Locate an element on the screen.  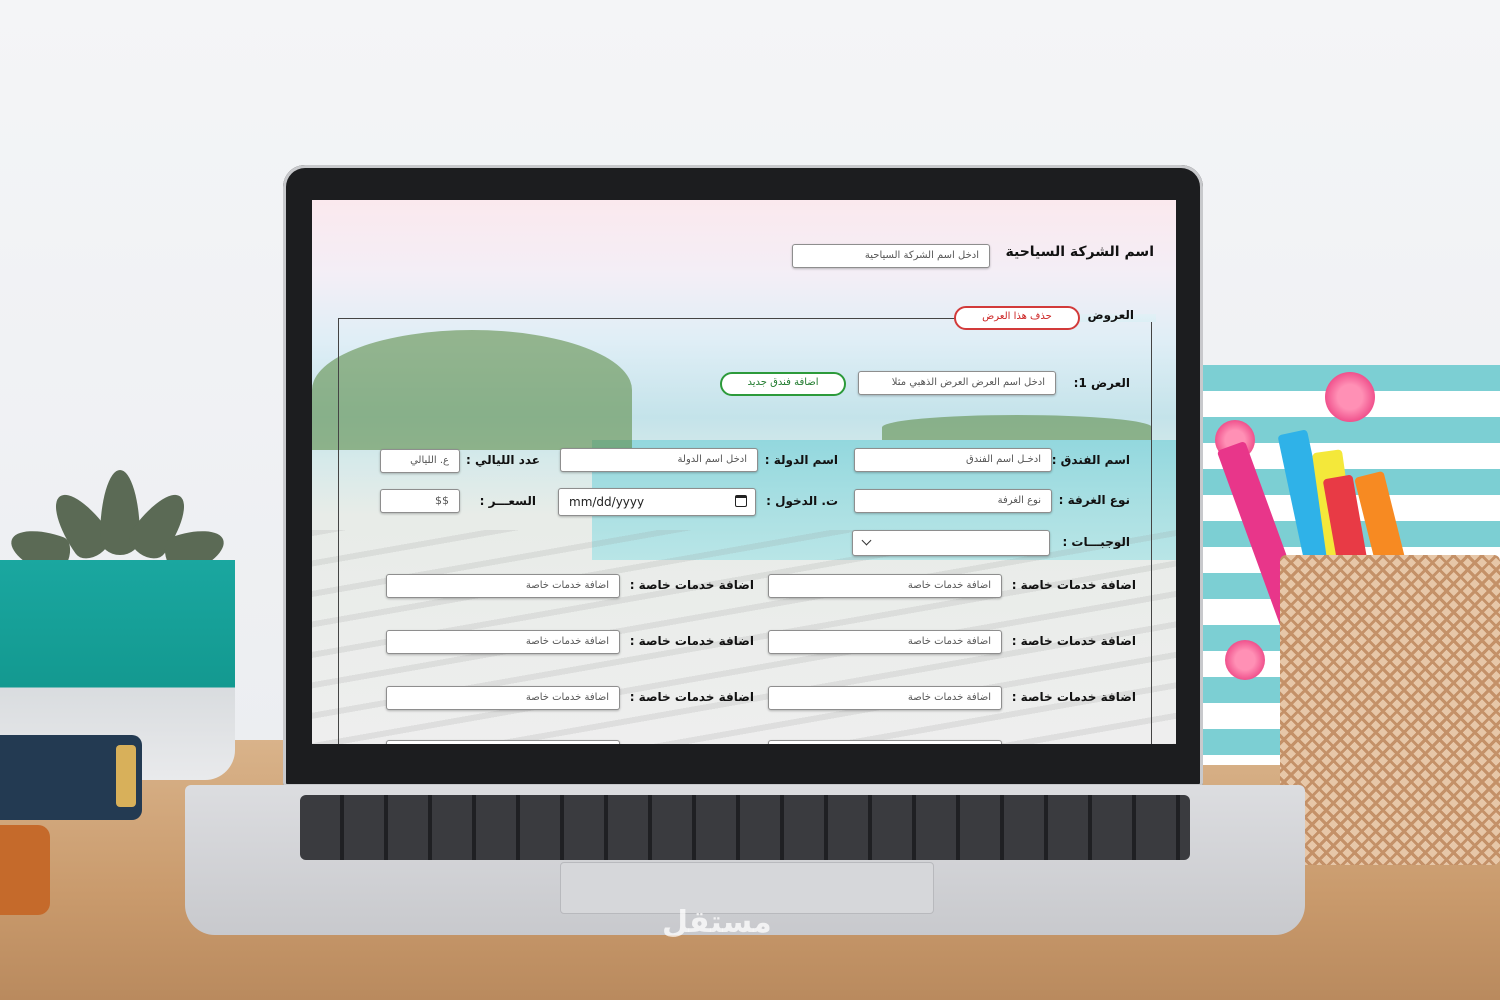
laptop-keyboard is located at coordinates (745, 827).